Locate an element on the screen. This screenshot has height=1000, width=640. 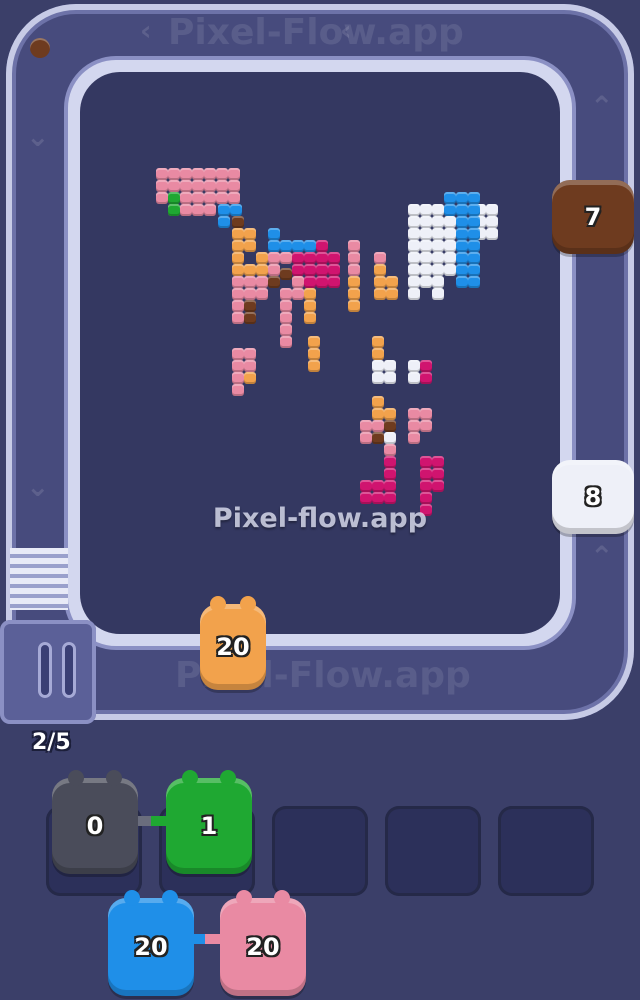
white-pig: 8 is located at coordinates (593, 497).